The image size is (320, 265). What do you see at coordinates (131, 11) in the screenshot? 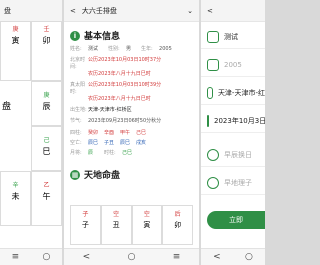
I see `middle-topbar: < 大六壬排盘 ⌄` at bounding box center [131, 11].